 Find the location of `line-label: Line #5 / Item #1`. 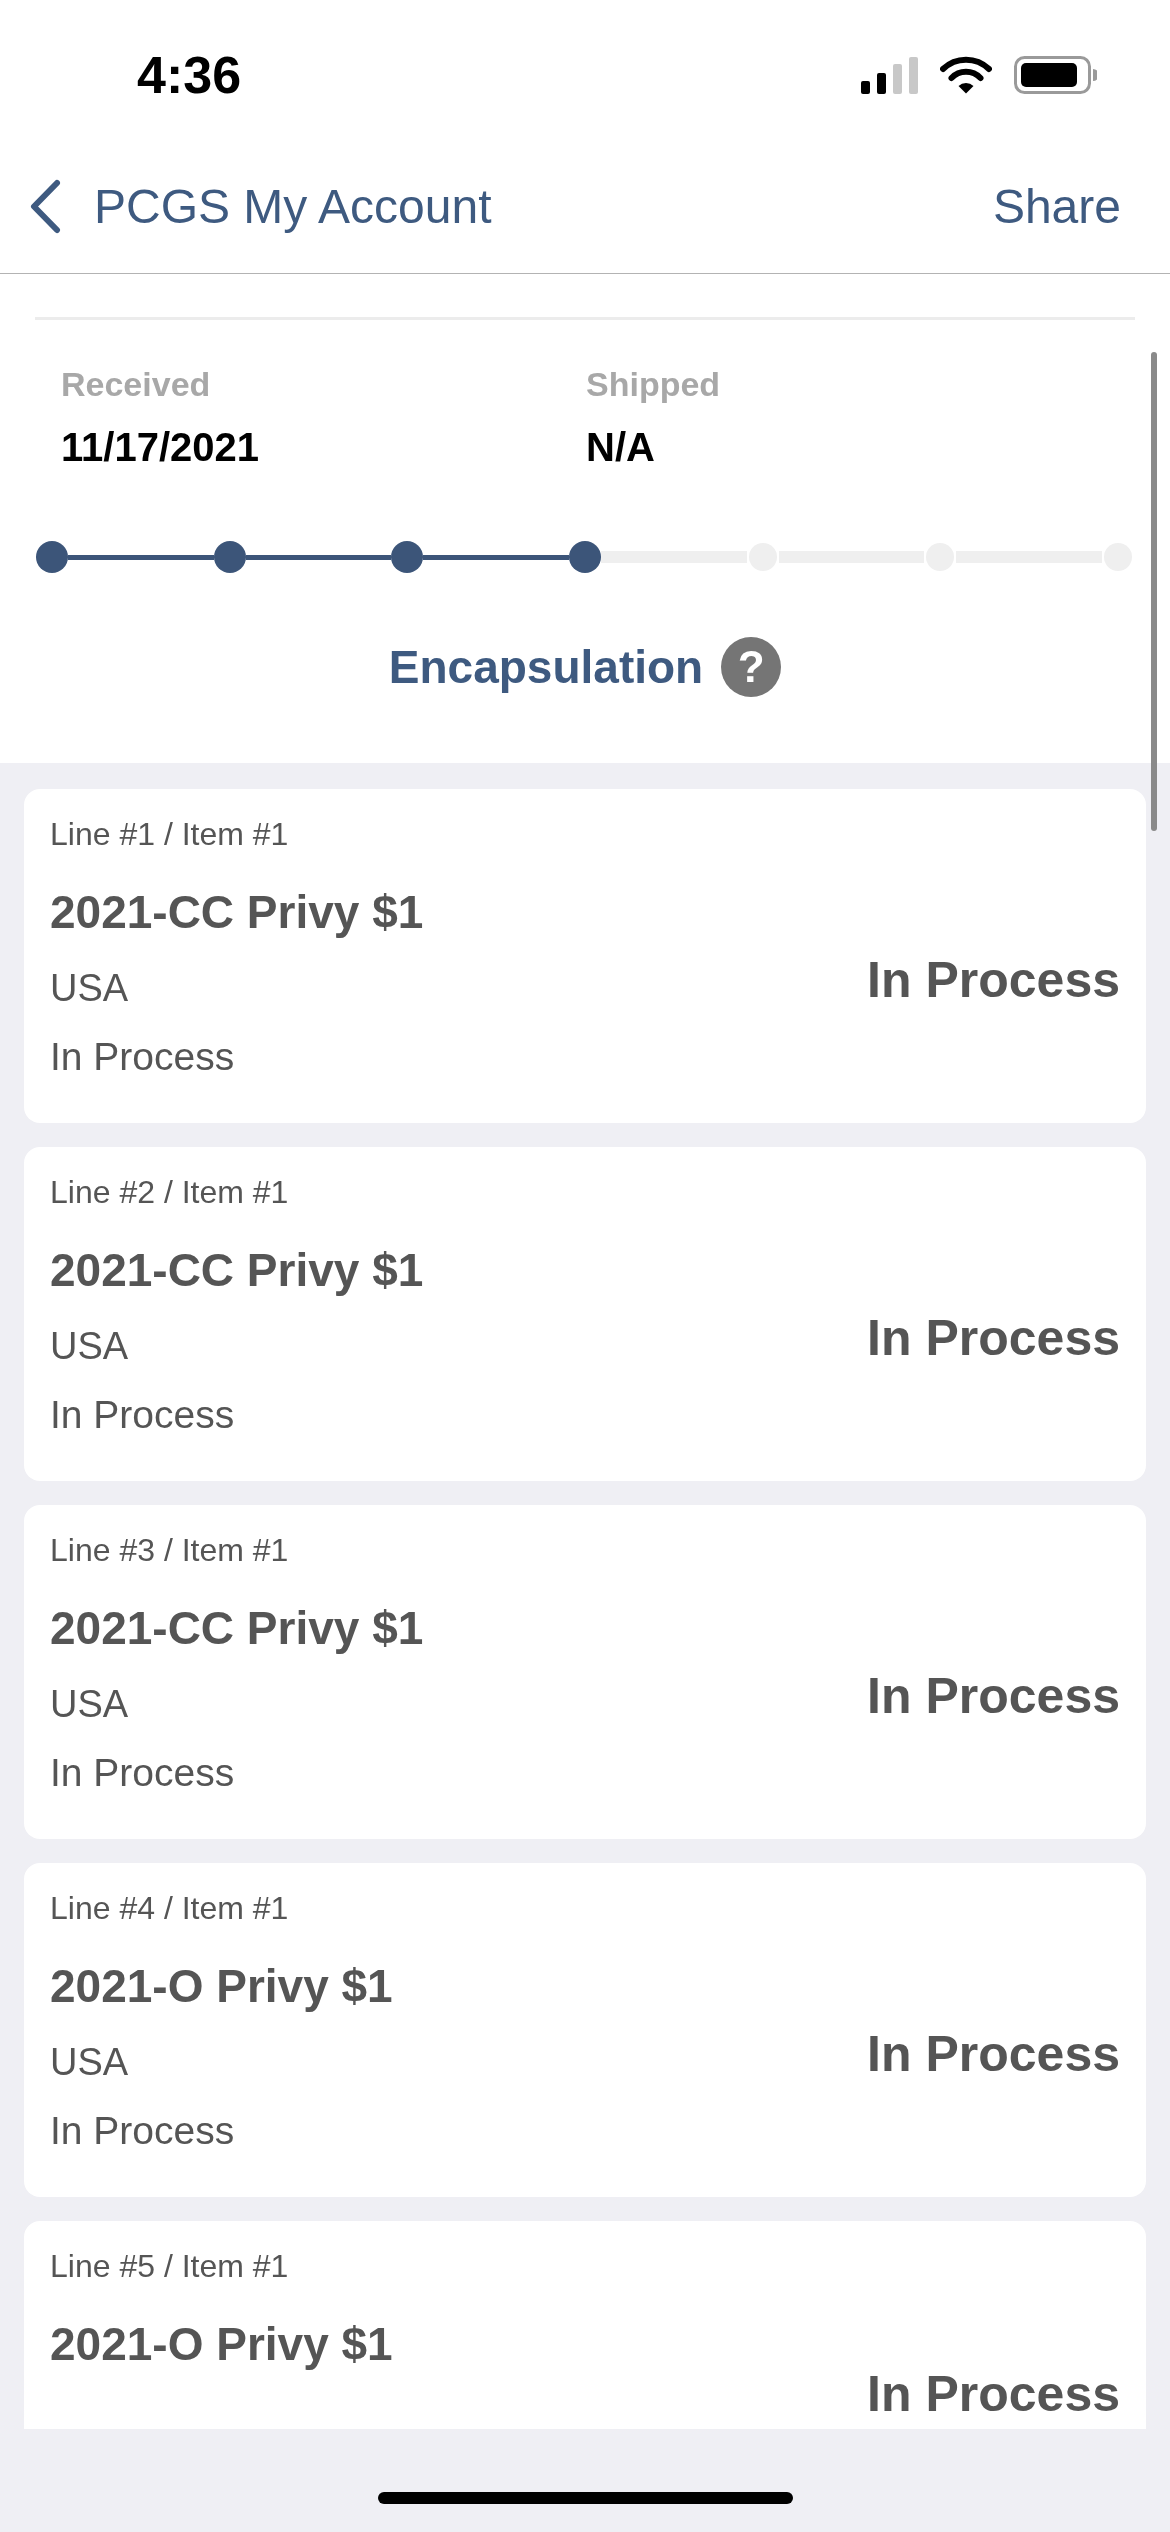

line-label: Line #5 / Item #1 is located at coordinates (169, 2266).